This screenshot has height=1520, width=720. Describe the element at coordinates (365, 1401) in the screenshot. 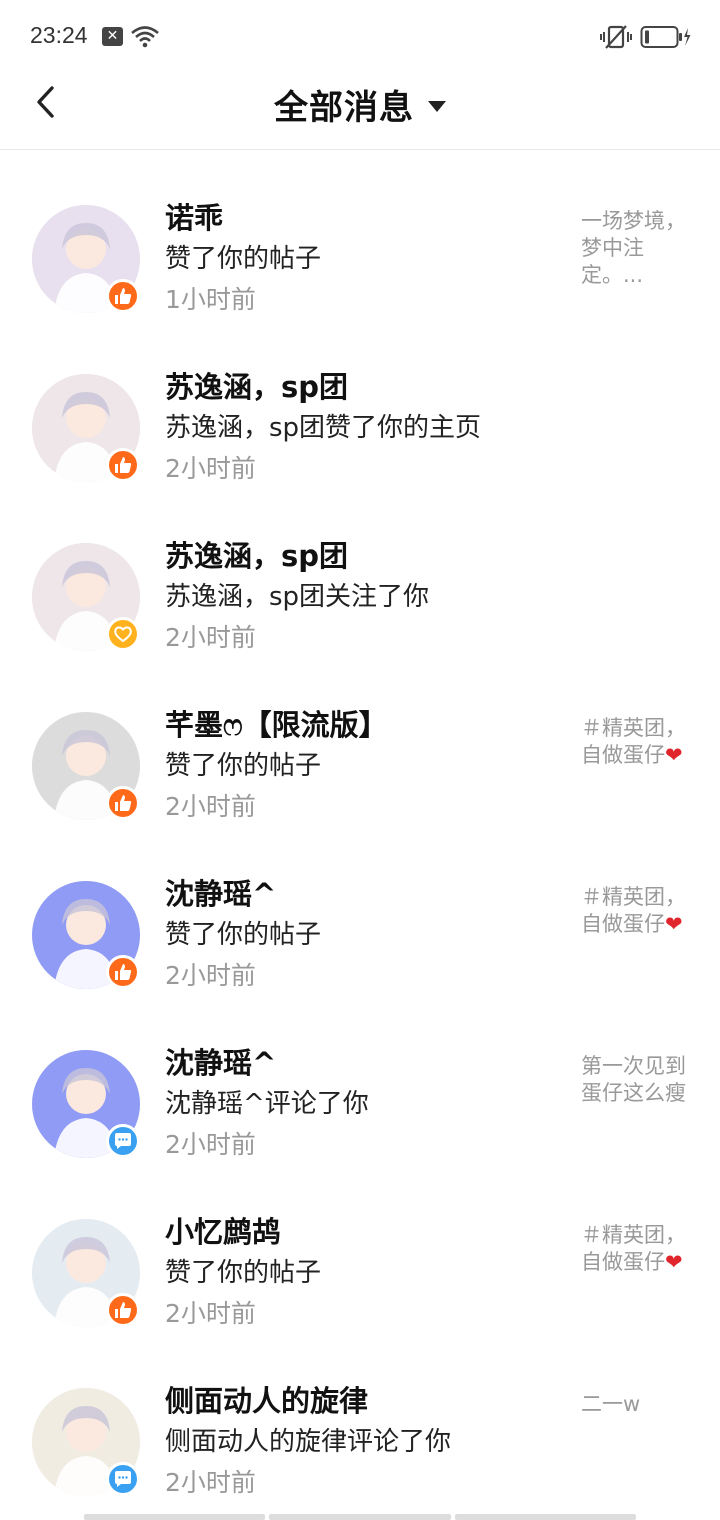

I see `sender-name: 侧面动人的旋律` at that location.